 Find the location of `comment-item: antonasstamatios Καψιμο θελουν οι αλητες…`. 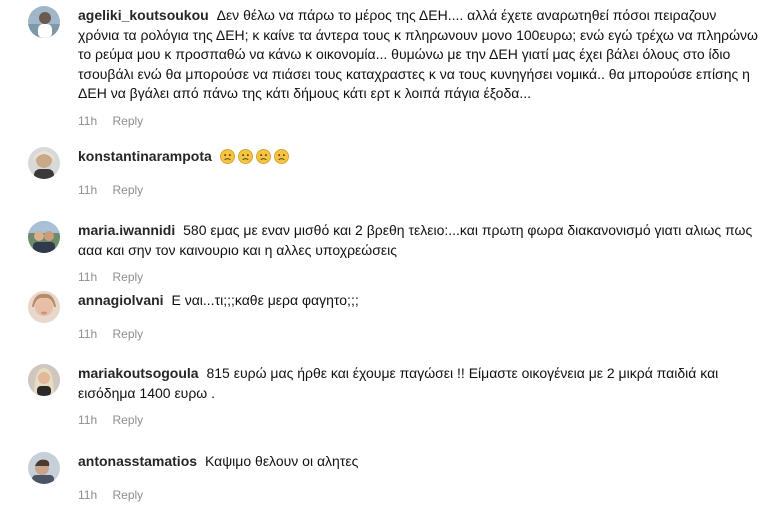

comment-item: antonasstamatios Καψιμο θελουν οι αλητες… is located at coordinates (394, 477).